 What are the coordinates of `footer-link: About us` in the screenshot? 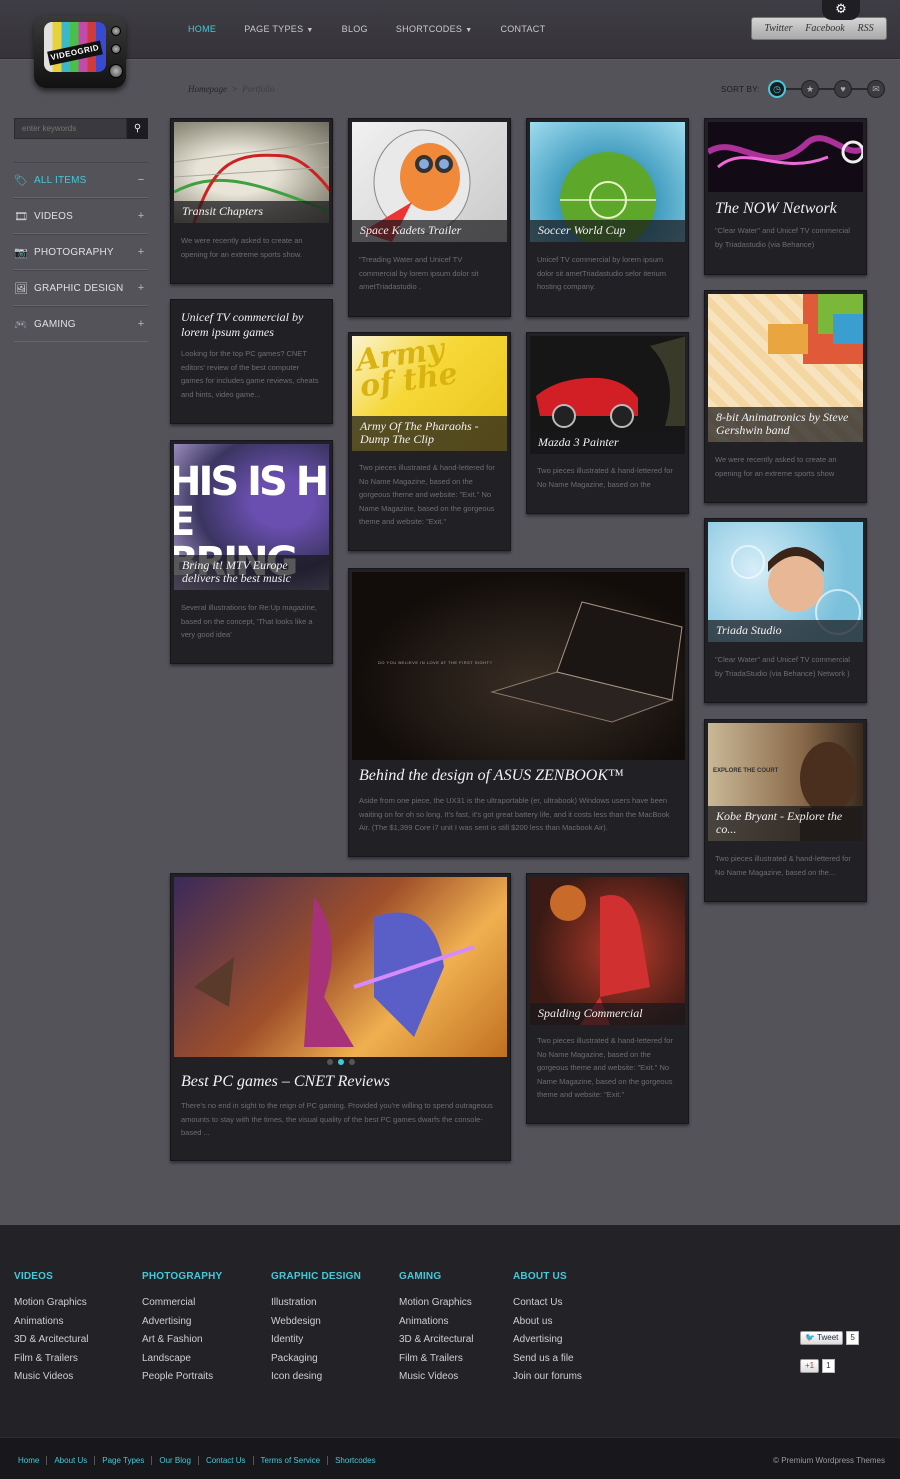 It's located at (547, 1325).